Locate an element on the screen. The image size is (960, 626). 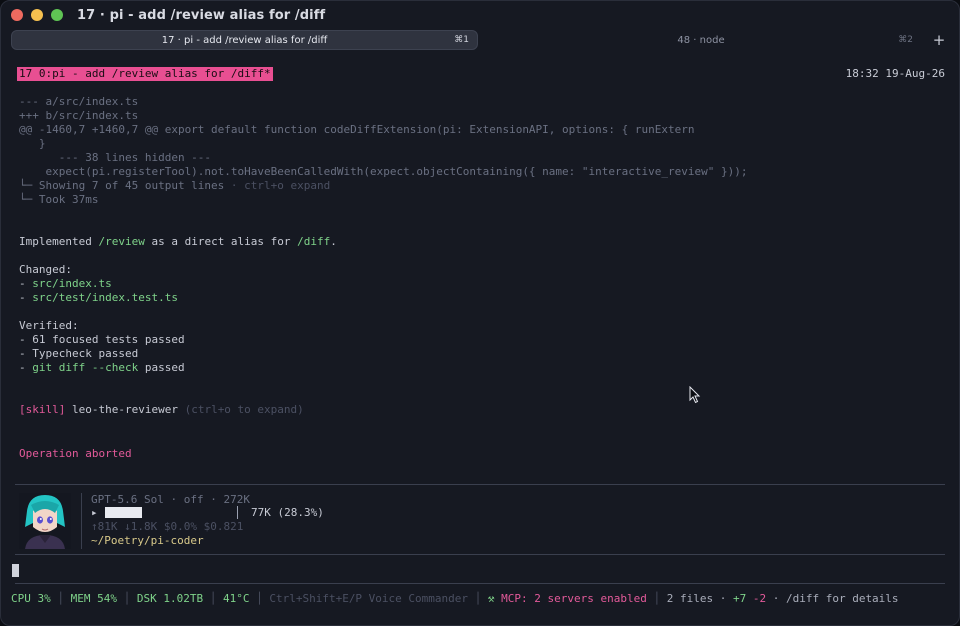
tab-label: 48 · node is located at coordinates (701, 40).